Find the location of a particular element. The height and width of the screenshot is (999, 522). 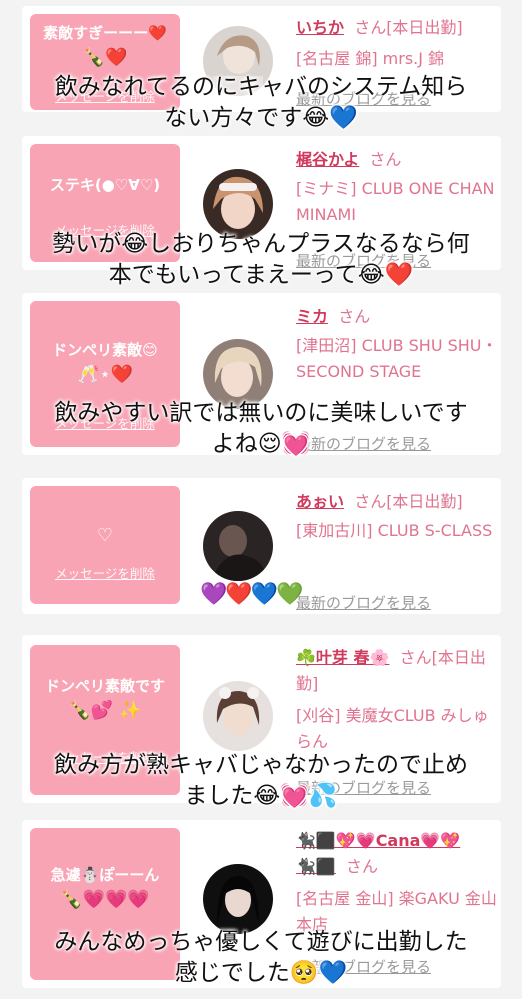

girl-name-link: あぉい is located at coordinates (320, 501).